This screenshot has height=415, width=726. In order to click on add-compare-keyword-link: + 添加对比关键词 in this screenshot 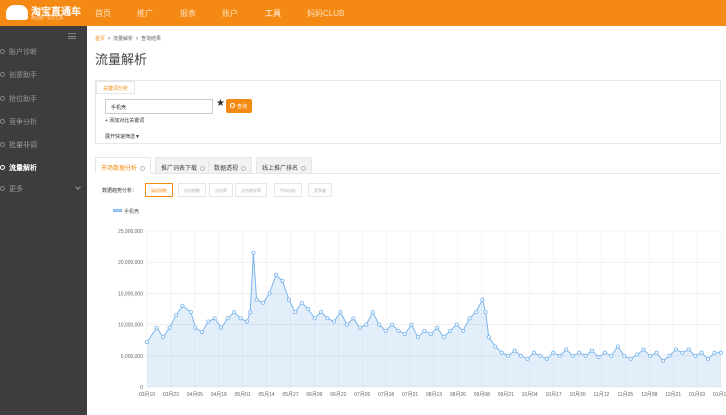, I will do `click(124, 120)`.